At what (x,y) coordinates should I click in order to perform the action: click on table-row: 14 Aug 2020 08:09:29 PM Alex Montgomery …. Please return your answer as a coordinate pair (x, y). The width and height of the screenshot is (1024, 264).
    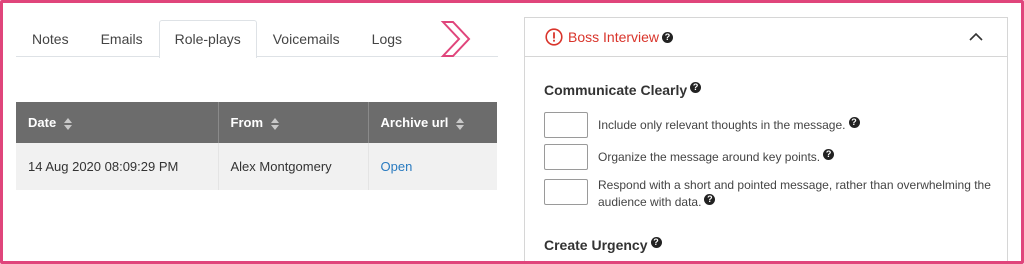
    Looking at the image, I should click on (256, 166).